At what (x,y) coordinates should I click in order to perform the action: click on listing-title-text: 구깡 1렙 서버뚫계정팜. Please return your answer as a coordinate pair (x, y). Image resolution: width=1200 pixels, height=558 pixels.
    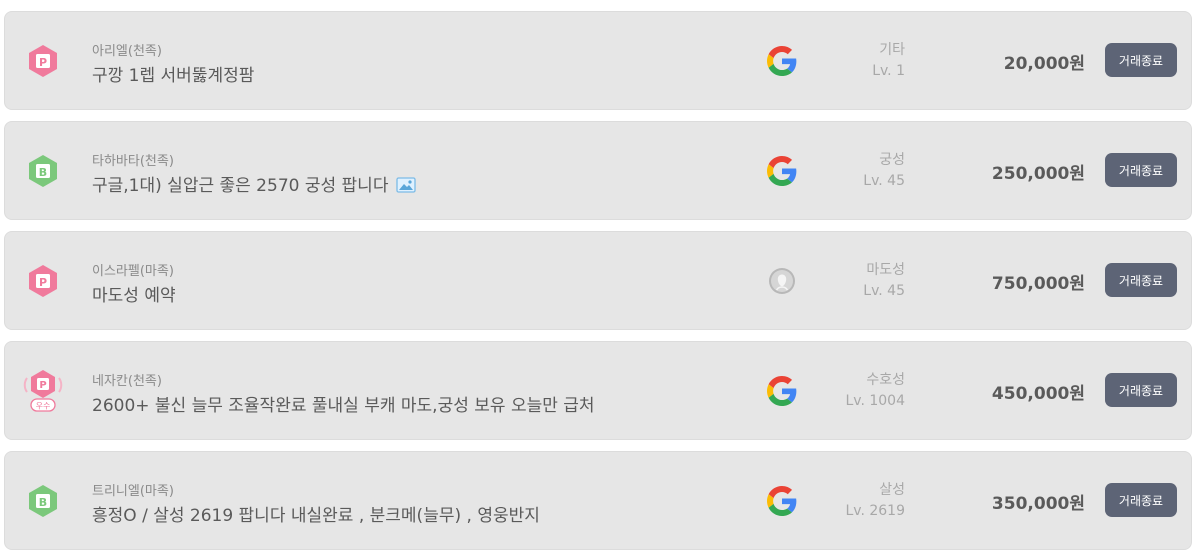
    Looking at the image, I should click on (173, 76).